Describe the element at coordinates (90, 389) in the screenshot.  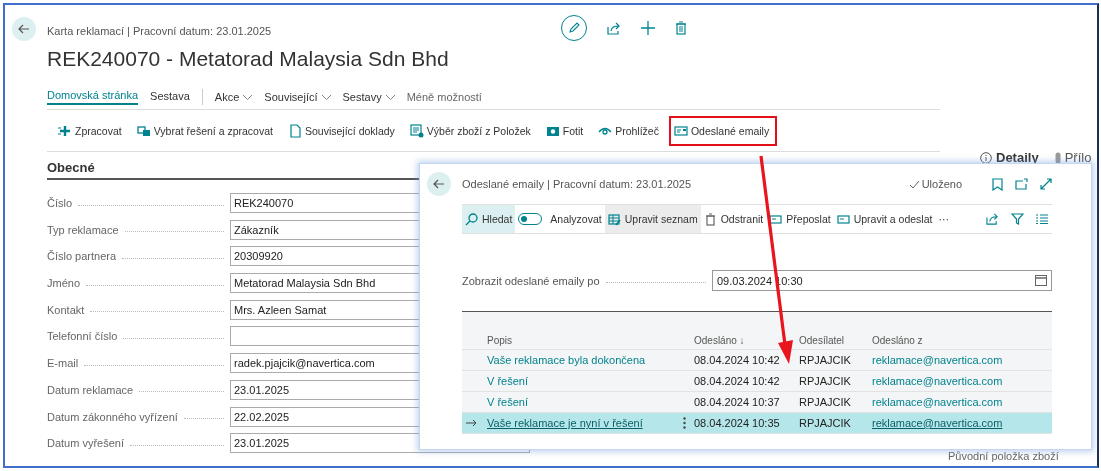
I see `field-label: Datum reklamace` at that location.